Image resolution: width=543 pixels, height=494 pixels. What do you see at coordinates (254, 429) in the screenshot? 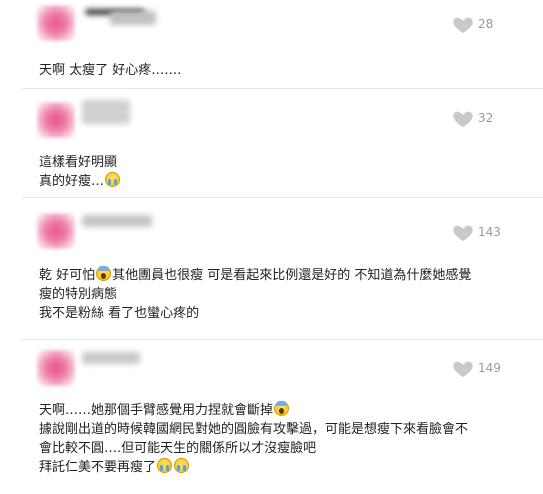
I see `comment-line: 據說剛出道的時候韓國網民對她的圓臉有攻擊過，可能是想瘦下來看臉會不` at bounding box center [254, 429].